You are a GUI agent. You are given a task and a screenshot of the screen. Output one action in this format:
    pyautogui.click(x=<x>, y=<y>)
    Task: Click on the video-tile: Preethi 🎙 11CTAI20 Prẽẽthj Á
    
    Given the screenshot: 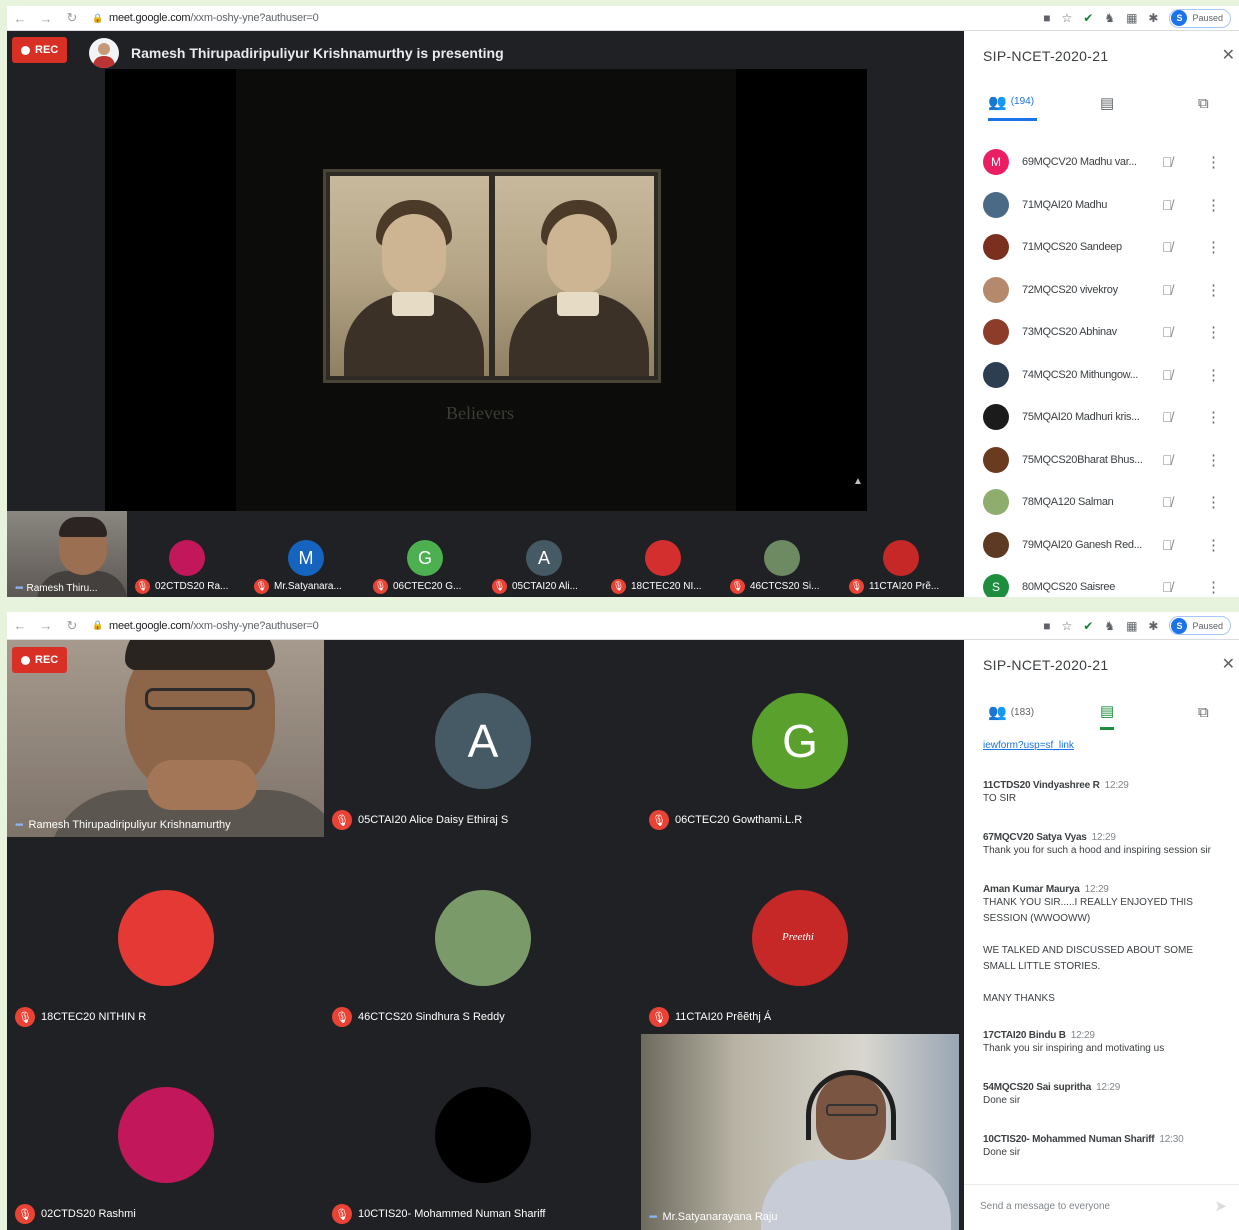 What is the action you would take?
    pyautogui.click(x=799, y=935)
    